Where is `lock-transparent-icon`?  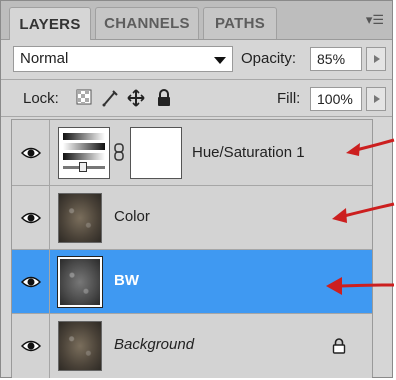
lock-transparent-icon is located at coordinates (84, 98).